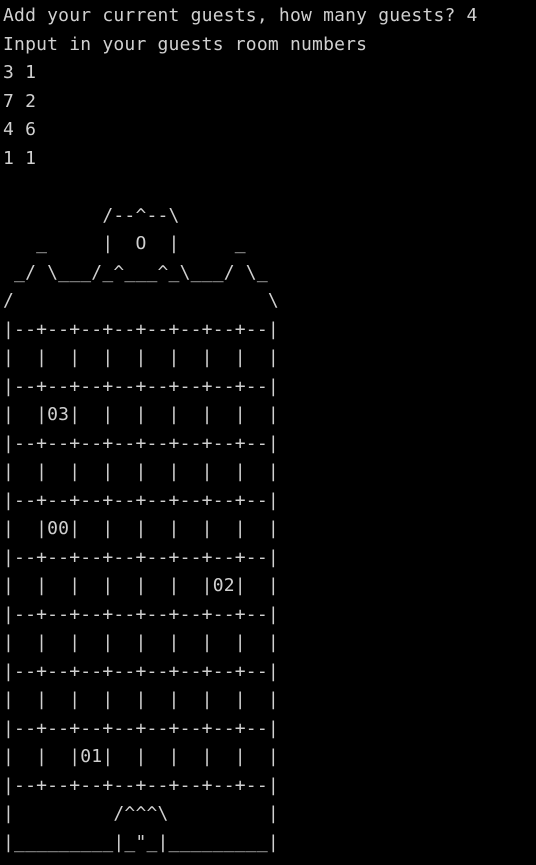 This screenshot has height=865, width=536. What do you see at coordinates (91, 215) in the screenshot?
I see `hotel-roof-top: /--^--\` at bounding box center [91, 215].